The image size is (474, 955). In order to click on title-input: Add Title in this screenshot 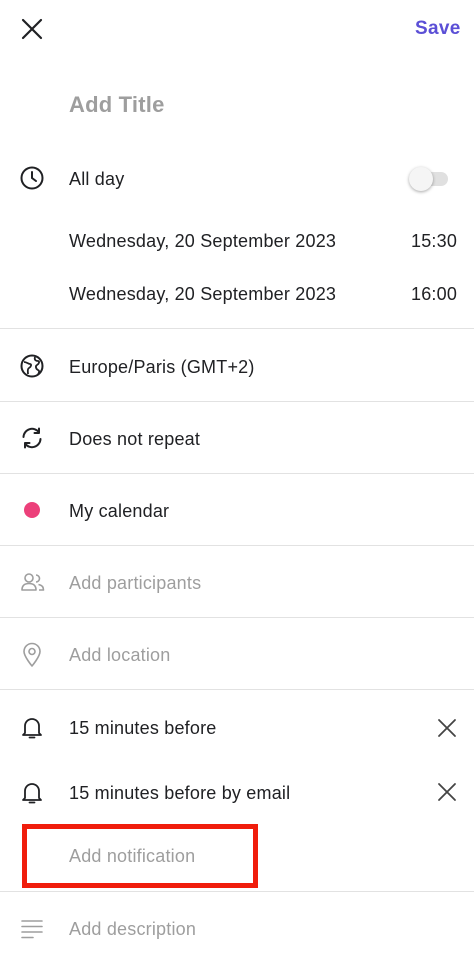, I will do `click(117, 105)`.